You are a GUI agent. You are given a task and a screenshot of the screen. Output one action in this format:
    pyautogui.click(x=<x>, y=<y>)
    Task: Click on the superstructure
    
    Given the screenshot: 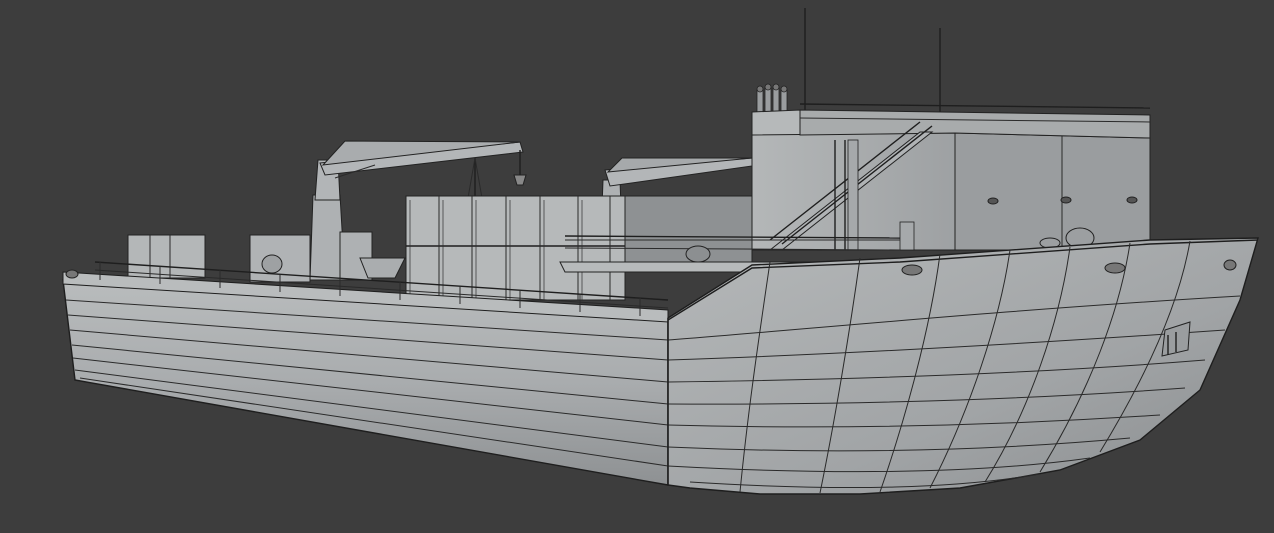 What is the action you would take?
    pyautogui.click(x=951, y=177)
    